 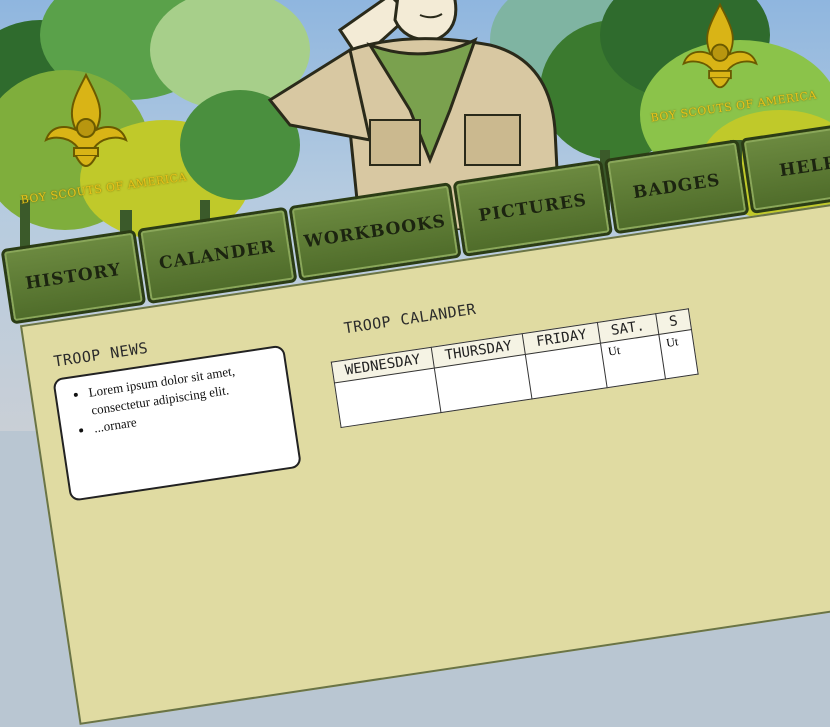 I want to click on tab-label: HISTORY, so click(x=73, y=276).